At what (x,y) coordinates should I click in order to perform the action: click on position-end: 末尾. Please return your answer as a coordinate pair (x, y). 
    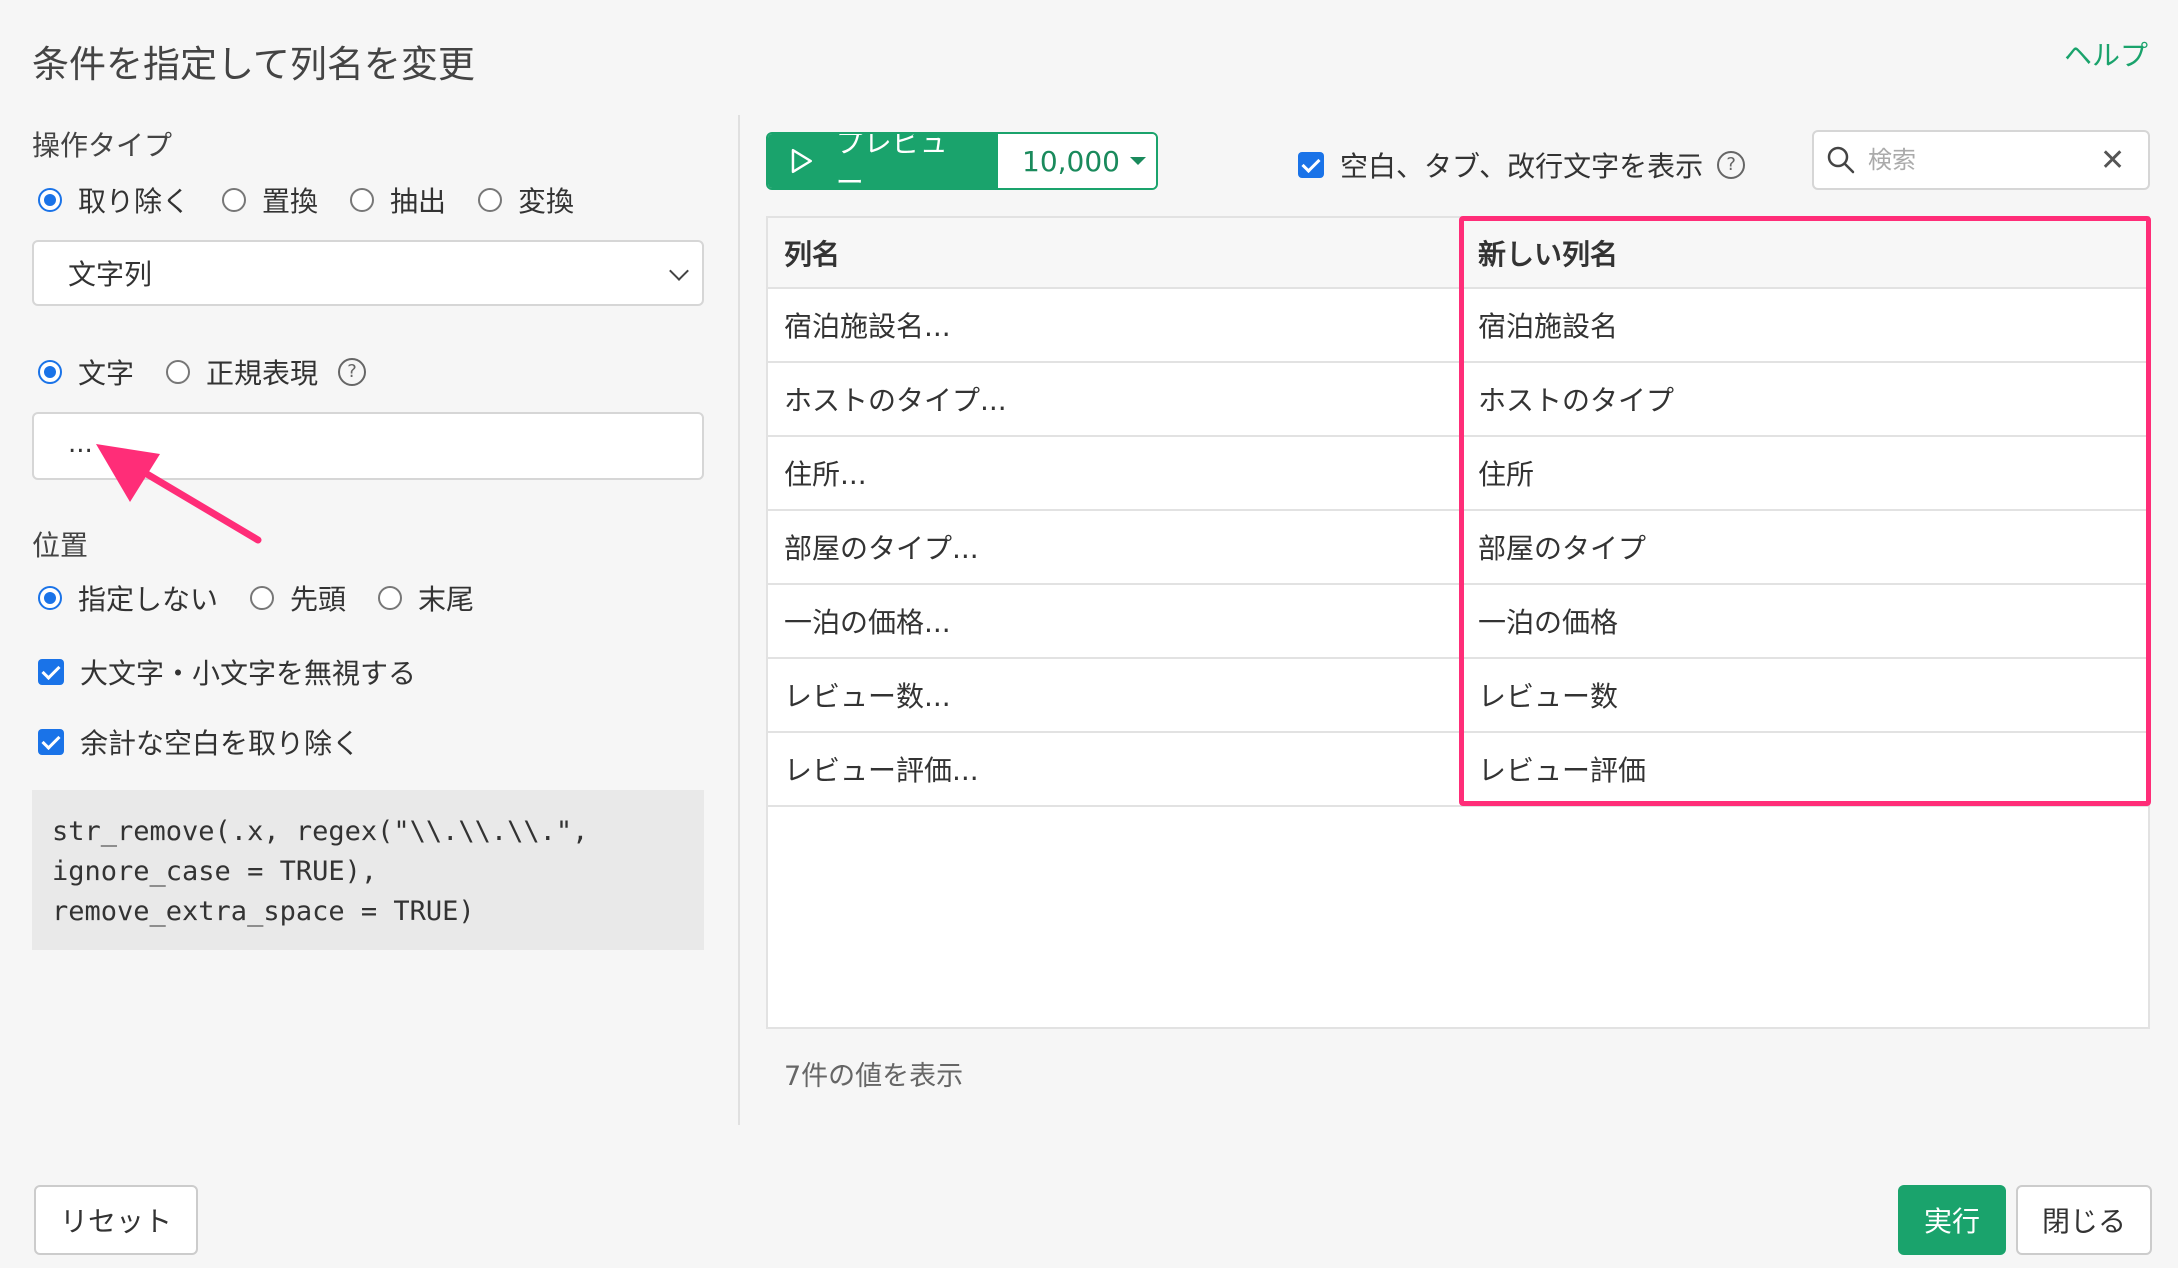
    Looking at the image, I should click on (426, 598).